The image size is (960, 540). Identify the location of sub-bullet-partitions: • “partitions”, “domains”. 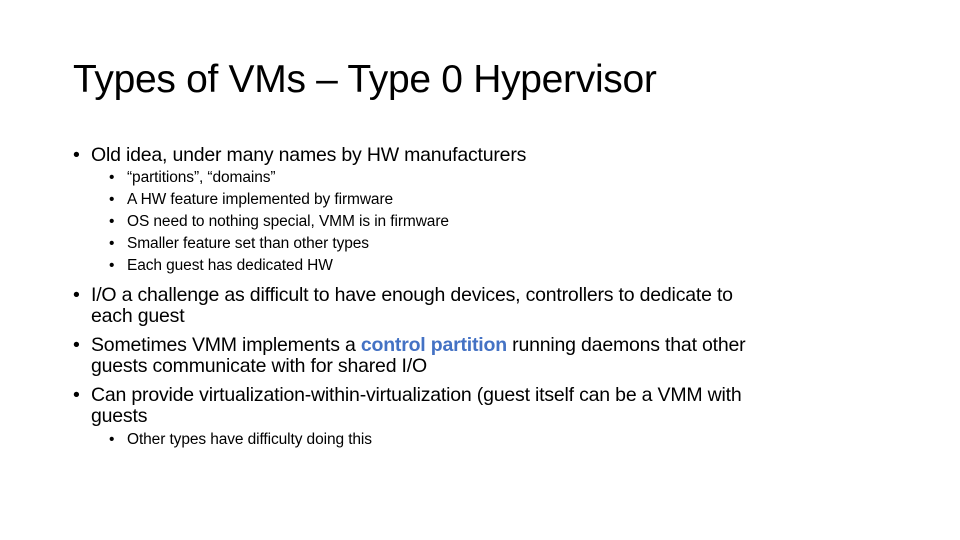
(192, 178).